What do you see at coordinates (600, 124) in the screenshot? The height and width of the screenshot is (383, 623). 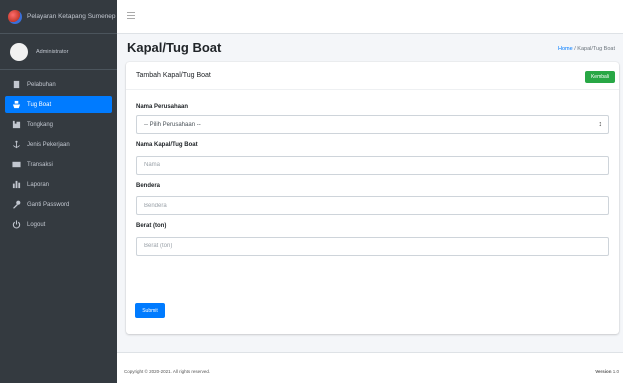 I see `select-arrow-icon: ↕` at bounding box center [600, 124].